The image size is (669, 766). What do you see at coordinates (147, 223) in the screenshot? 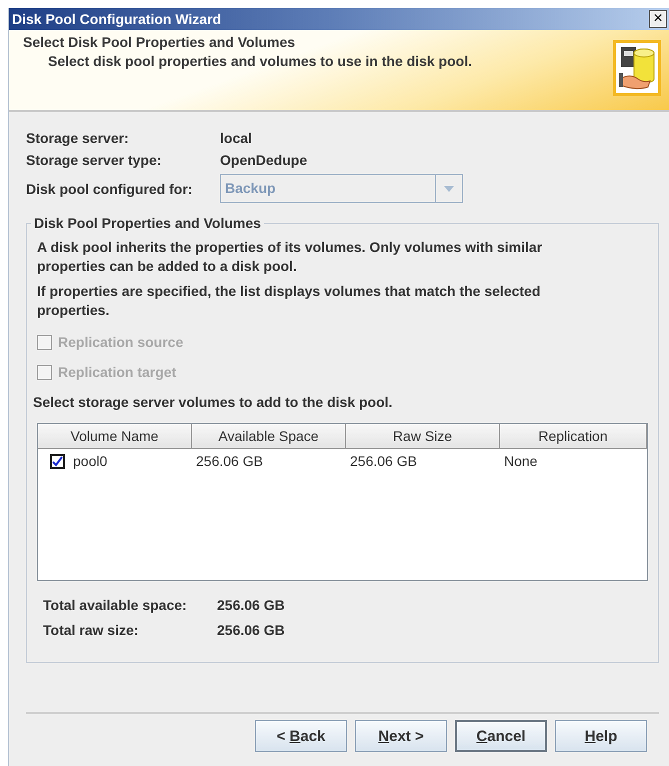
I see `group-title: Disk Pool Properties and Volumes` at bounding box center [147, 223].